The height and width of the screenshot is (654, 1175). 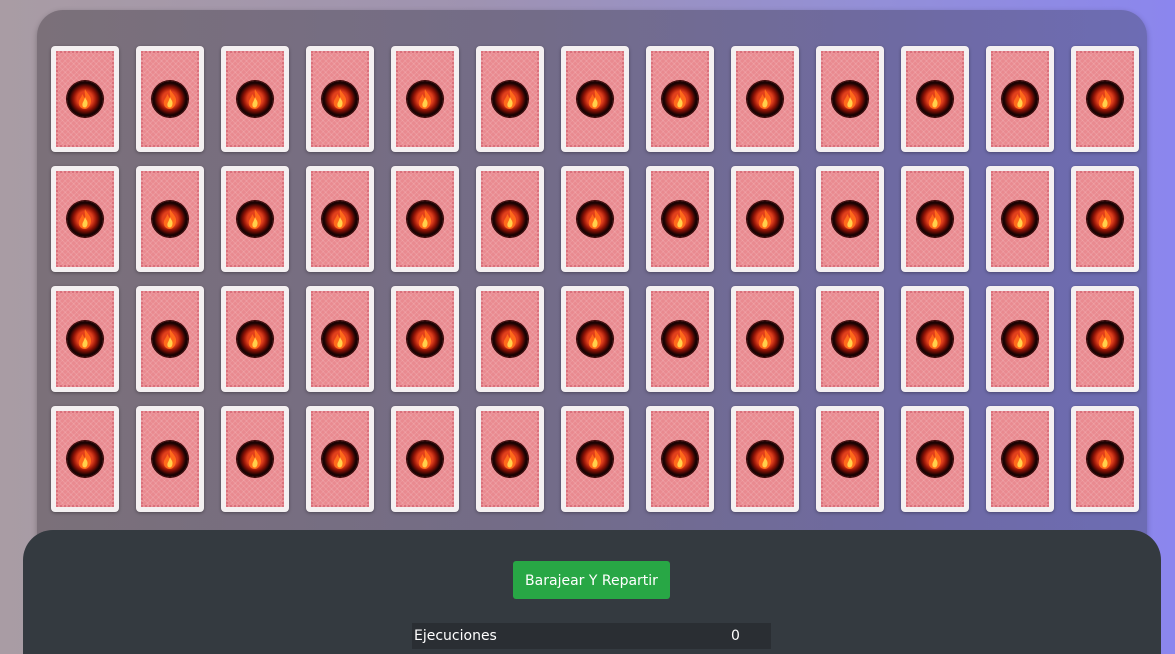 I want to click on shuffle-deal-button: Barajear Y Repartir, so click(x=591, y=580).